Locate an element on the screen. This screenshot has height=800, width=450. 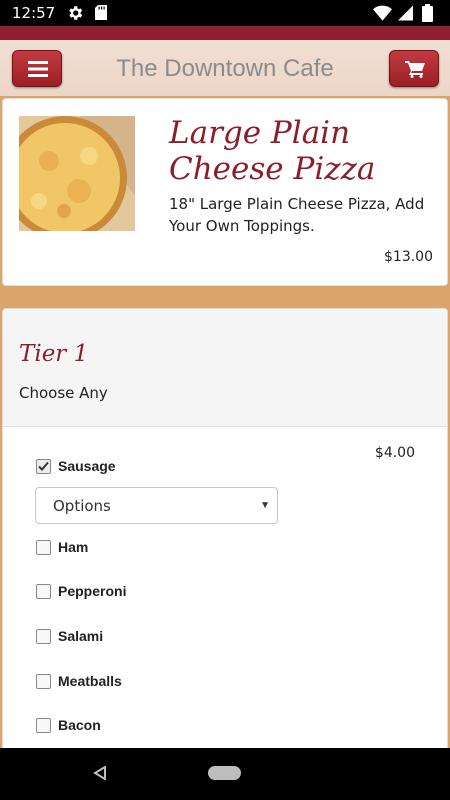
option-label: Ham is located at coordinates (73, 547).